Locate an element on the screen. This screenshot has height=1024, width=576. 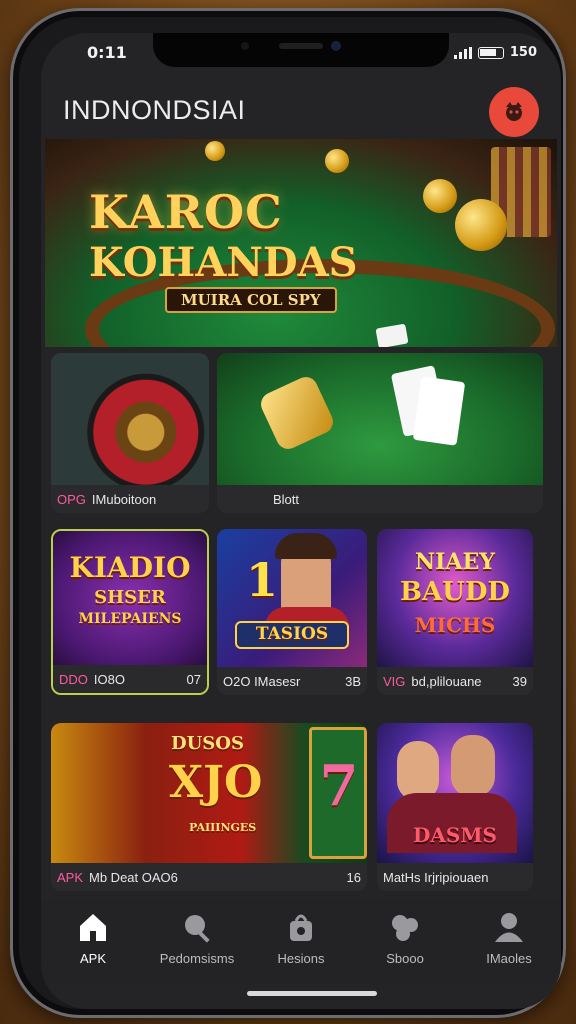
mascot-icon is located at coordinates (514, 111).